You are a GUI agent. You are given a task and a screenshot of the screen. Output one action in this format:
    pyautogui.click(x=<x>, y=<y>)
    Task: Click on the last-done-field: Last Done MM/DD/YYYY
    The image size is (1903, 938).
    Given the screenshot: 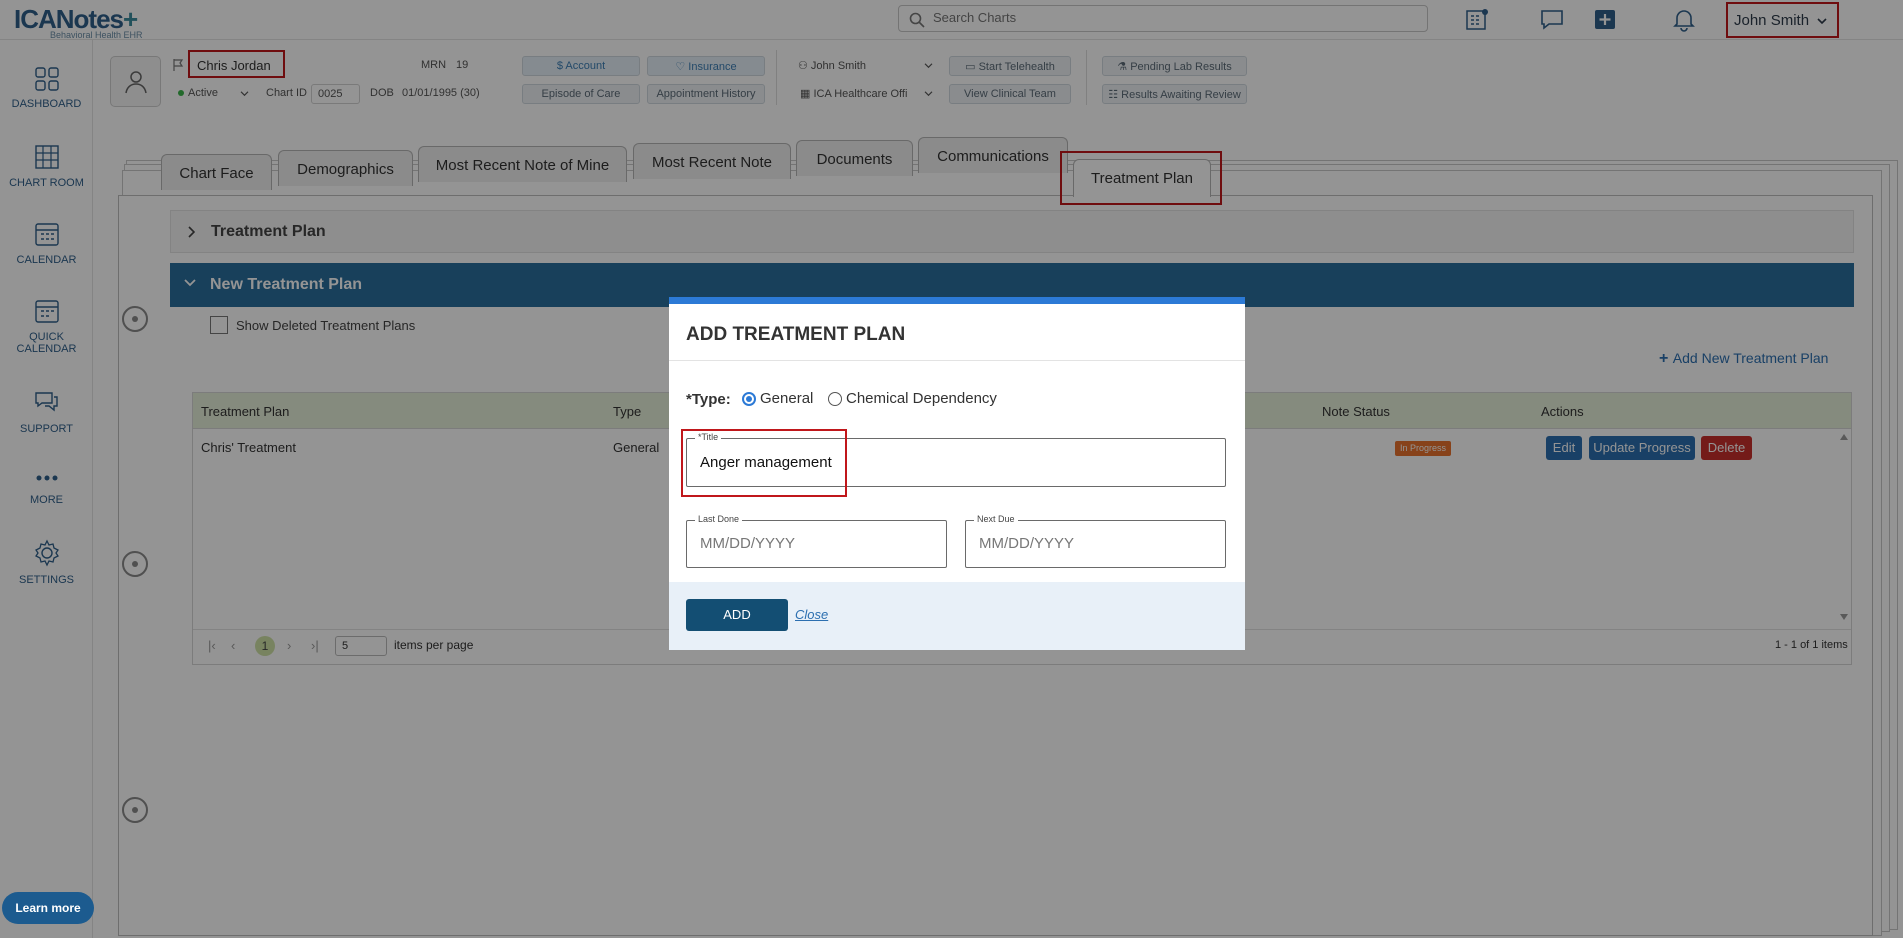 What is the action you would take?
    pyautogui.click(x=816, y=541)
    